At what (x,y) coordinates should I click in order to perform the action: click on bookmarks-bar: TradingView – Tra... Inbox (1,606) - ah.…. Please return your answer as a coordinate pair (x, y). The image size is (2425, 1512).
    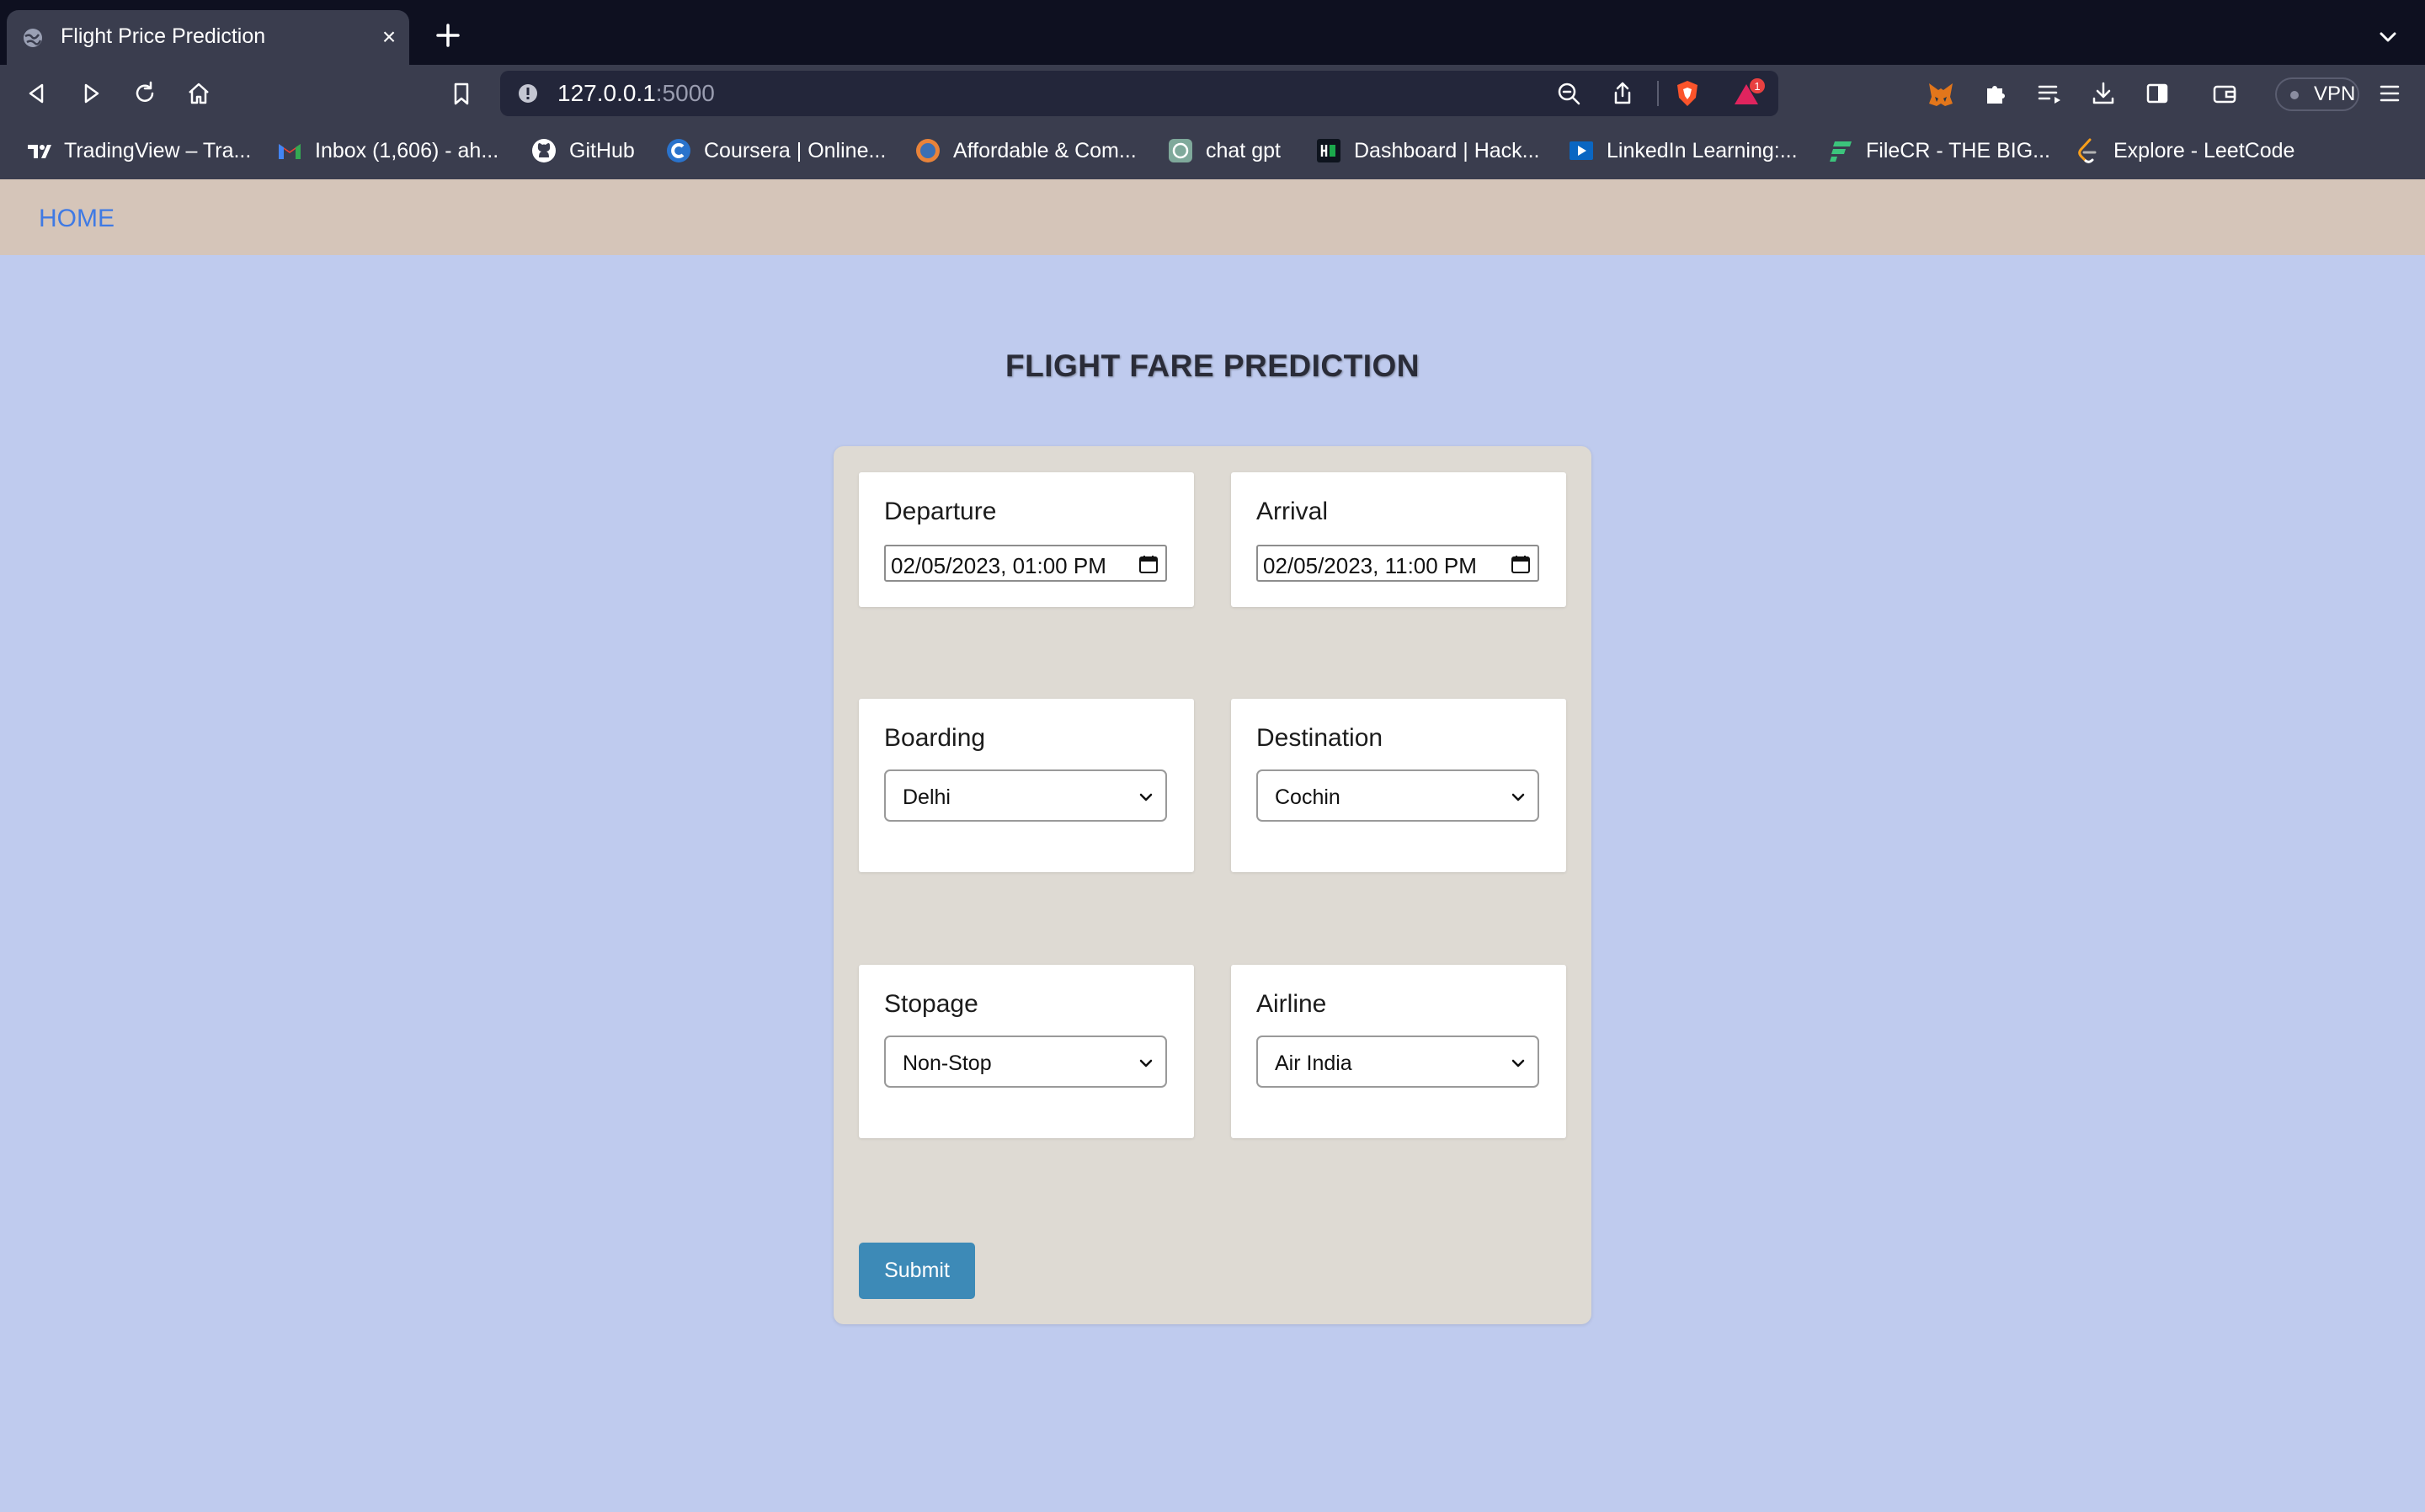
    Looking at the image, I should click on (1212, 151).